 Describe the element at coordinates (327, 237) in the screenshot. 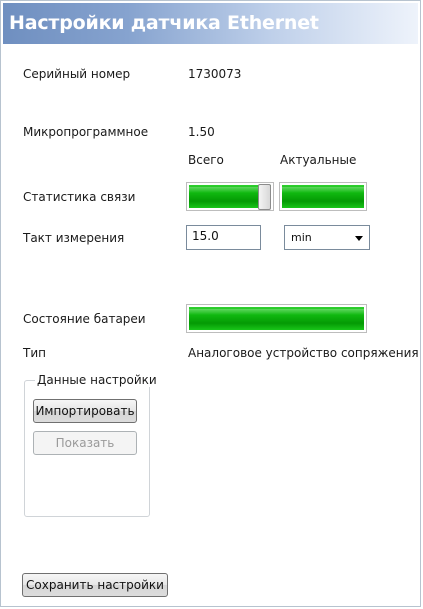

I see `measurement-unit-select: min` at that location.